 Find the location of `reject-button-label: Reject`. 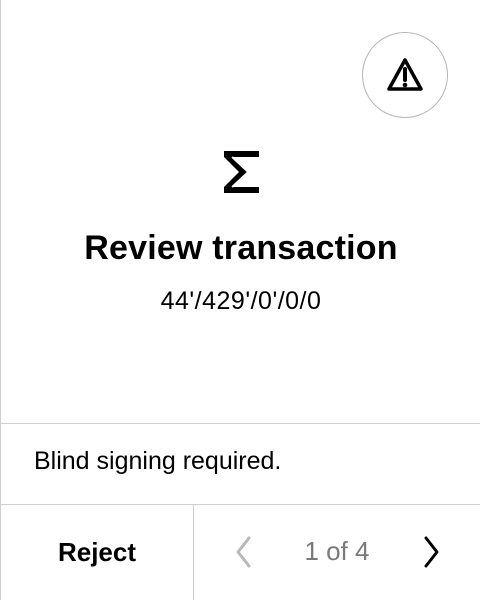

reject-button-label: Reject is located at coordinates (97, 552).